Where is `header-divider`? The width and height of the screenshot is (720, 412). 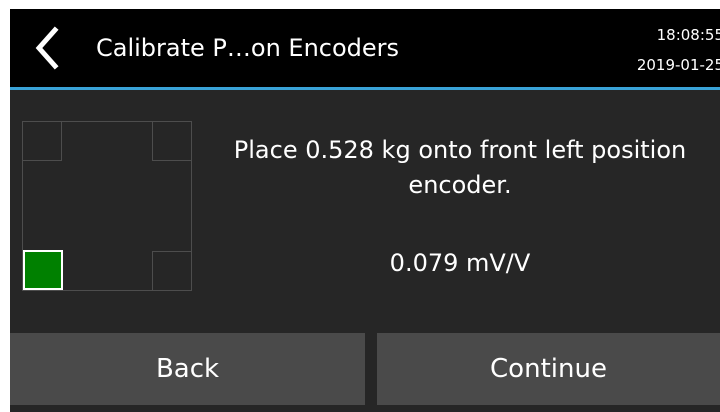 header-divider is located at coordinates (365, 88).